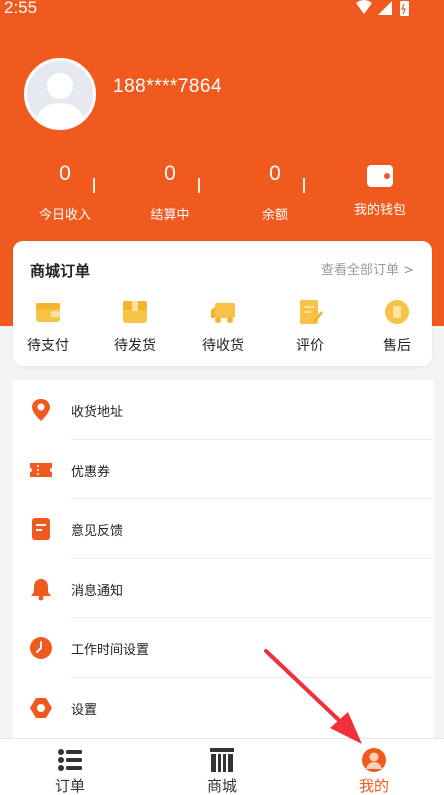 The width and height of the screenshot is (444, 795). What do you see at coordinates (65, 192) in the screenshot?
I see `stat-today-income: 0 今日收入` at bounding box center [65, 192].